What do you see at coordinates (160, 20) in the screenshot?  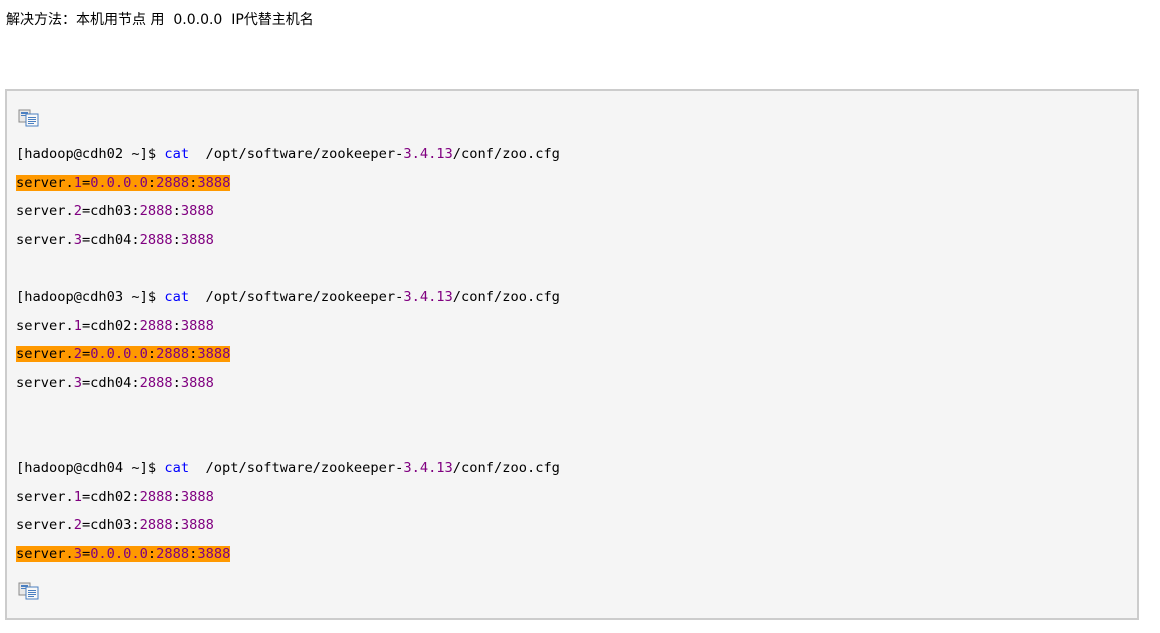 I see `solution-text: 解决方法：本机用节点 用 0.0.0.0 IP代替主机名` at bounding box center [160, 20].